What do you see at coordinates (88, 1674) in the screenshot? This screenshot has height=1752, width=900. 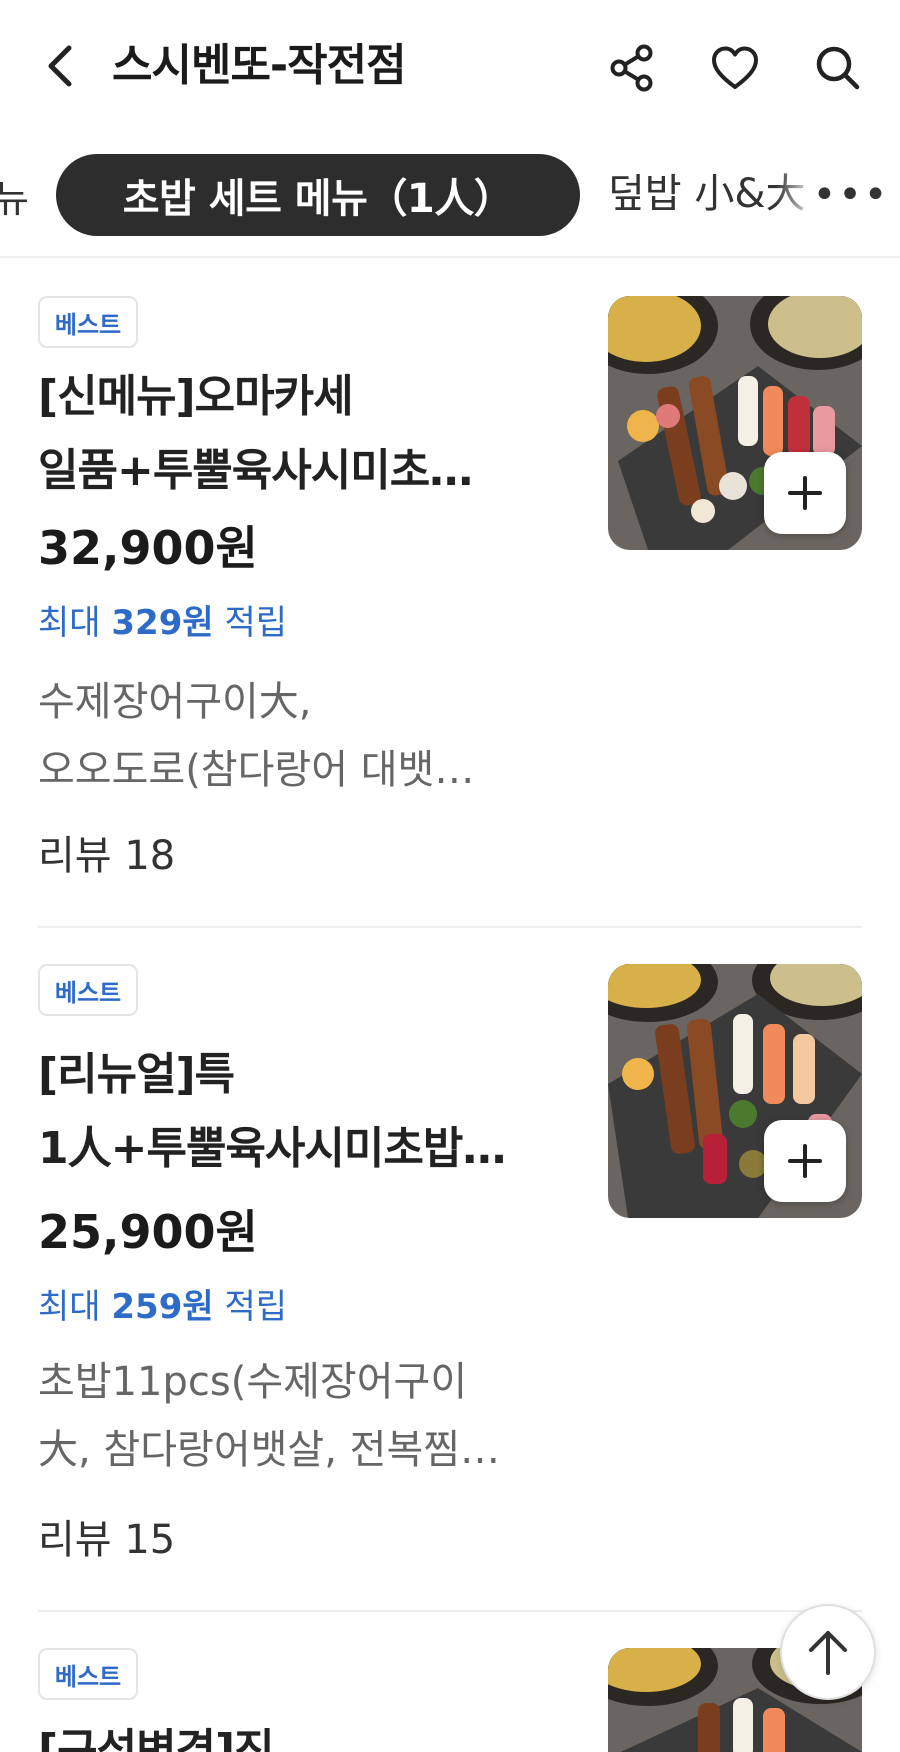 I see `best-badge: 베스트` at bounding box center [88, 1674].